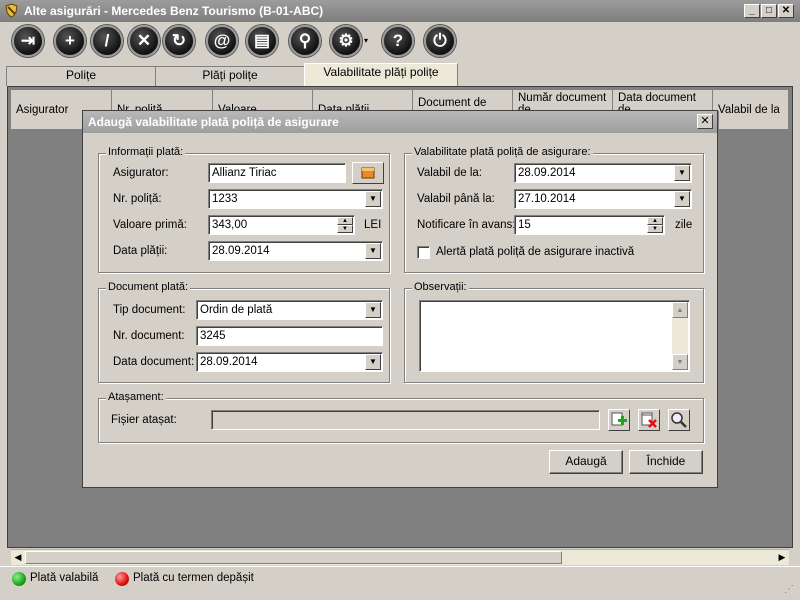 Image resolution: width=800 pixels, height=600 pixels. Describe the element at coordinates (295, 199) in the screenshot. I see `nr-polita-select: 1233 ▼` at that location.